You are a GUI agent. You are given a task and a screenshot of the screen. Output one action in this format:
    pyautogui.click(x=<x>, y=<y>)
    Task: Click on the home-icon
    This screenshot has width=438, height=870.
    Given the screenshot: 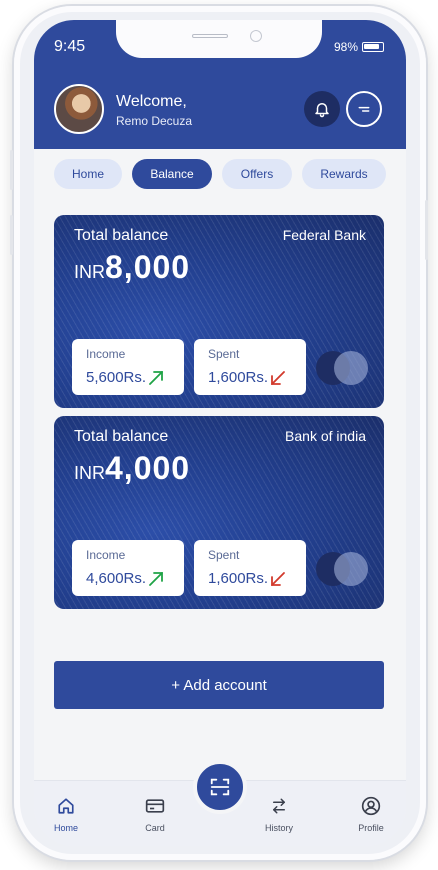 What is the action you would take?
    pyautogui.click(x=66, y=806)
    